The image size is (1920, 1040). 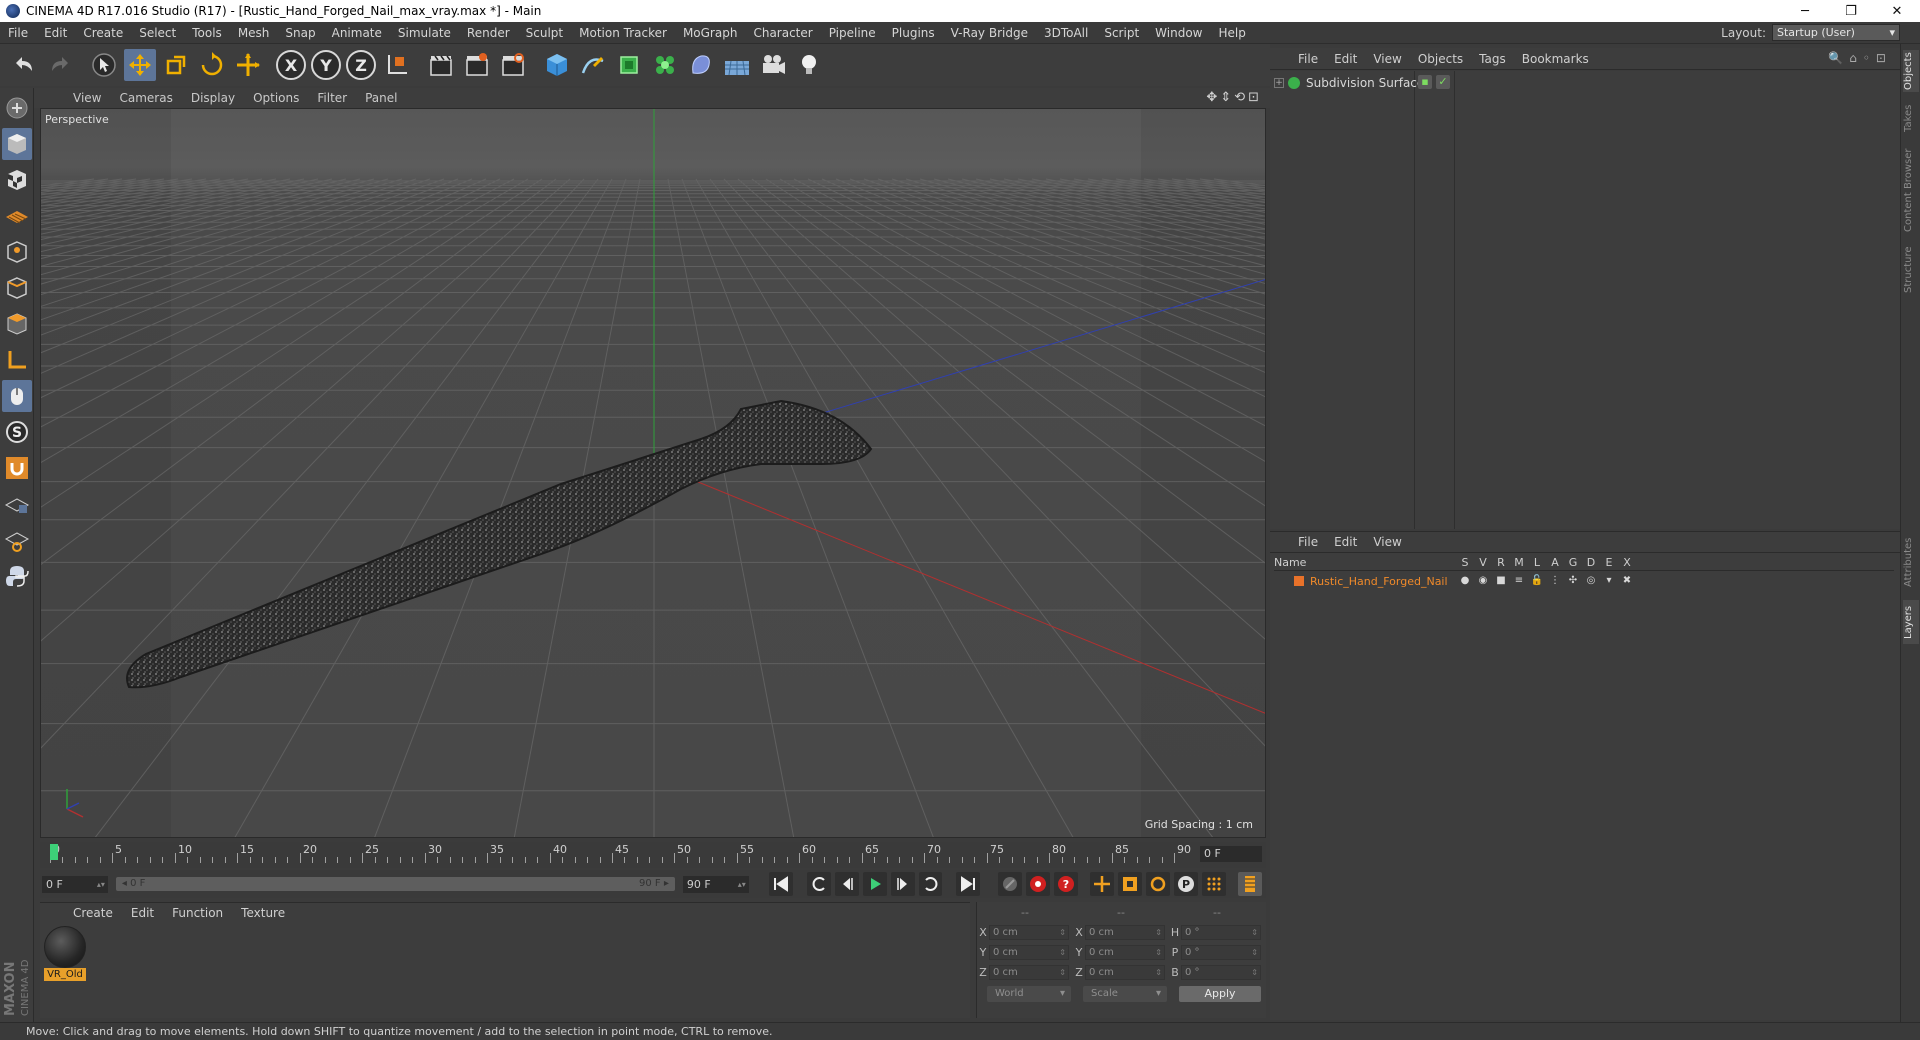 I want to click on coordinate-space-dropdown: World, so click(x=1029, y=994).